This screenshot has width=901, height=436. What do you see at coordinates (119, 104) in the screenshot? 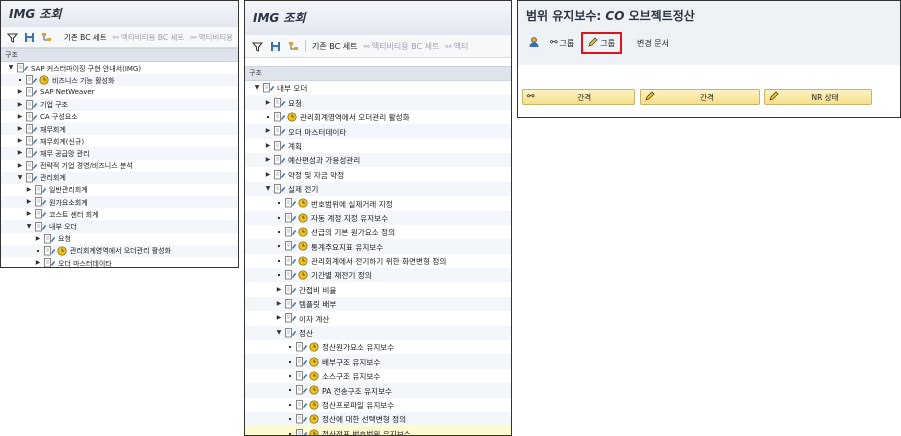
I see `tree-node: ▶ 기업 구조` at bounding box center [119, 104].